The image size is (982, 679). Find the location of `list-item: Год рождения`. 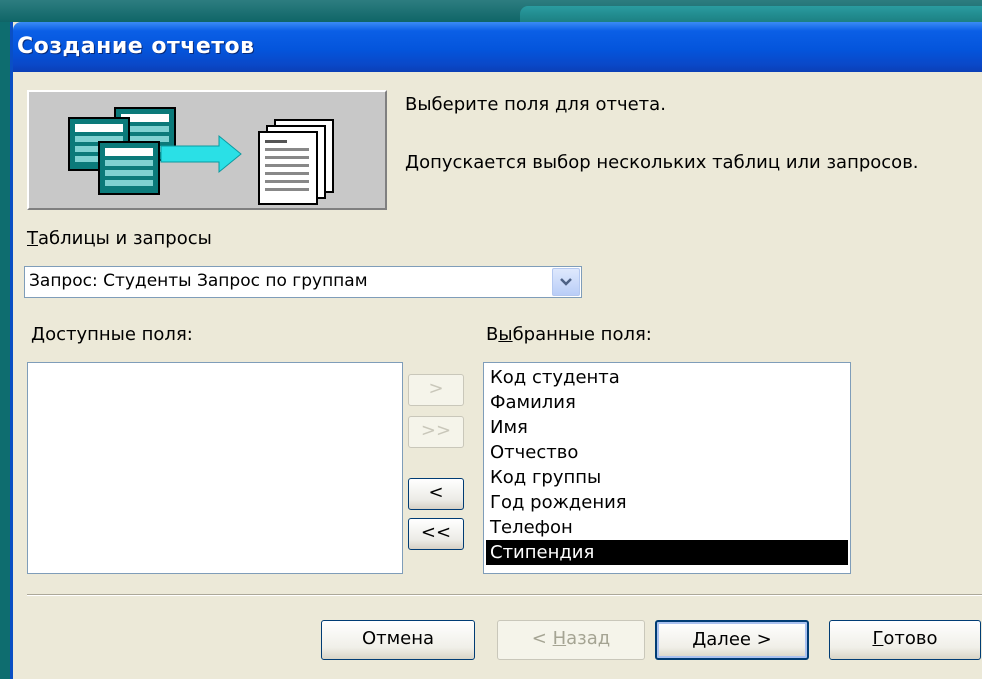

list-item: Год рождения is located at coordinates (667, 502).